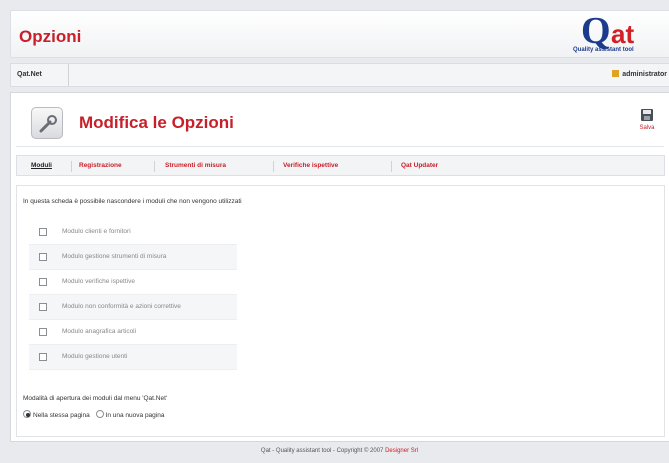 This screenshot has height=463, width=669. I want to click on logo-at: at, so click(623, 34).